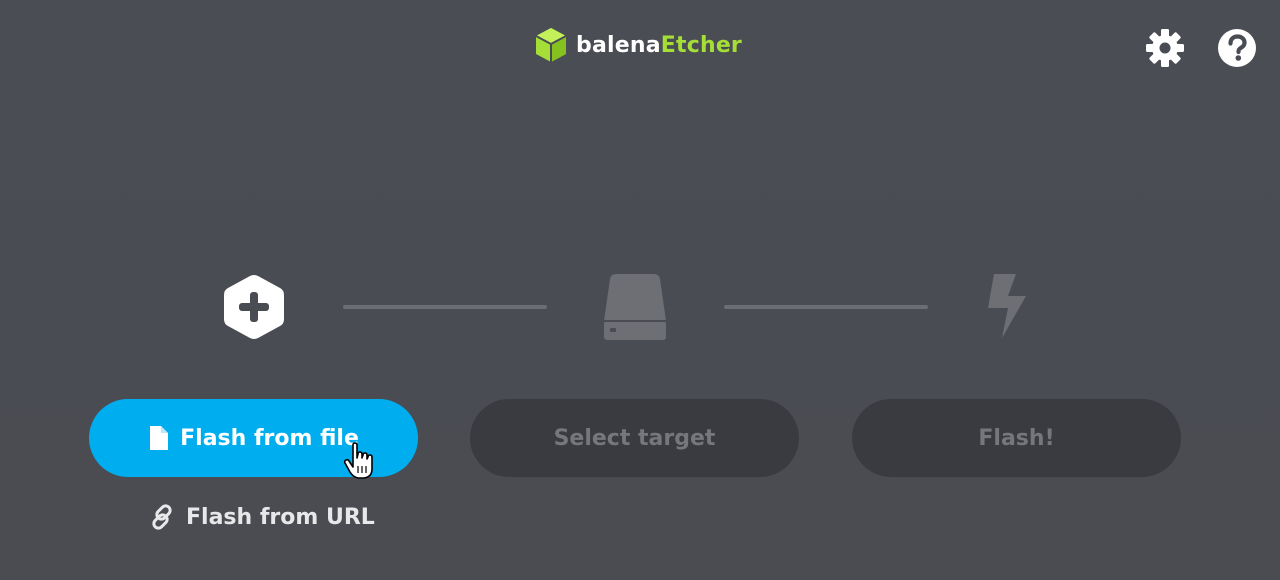  What do you see at coordinates (269, 438) in the screenshot?
I see `flash-from-file-label: Flash from file` at bounding box center [269, 438].